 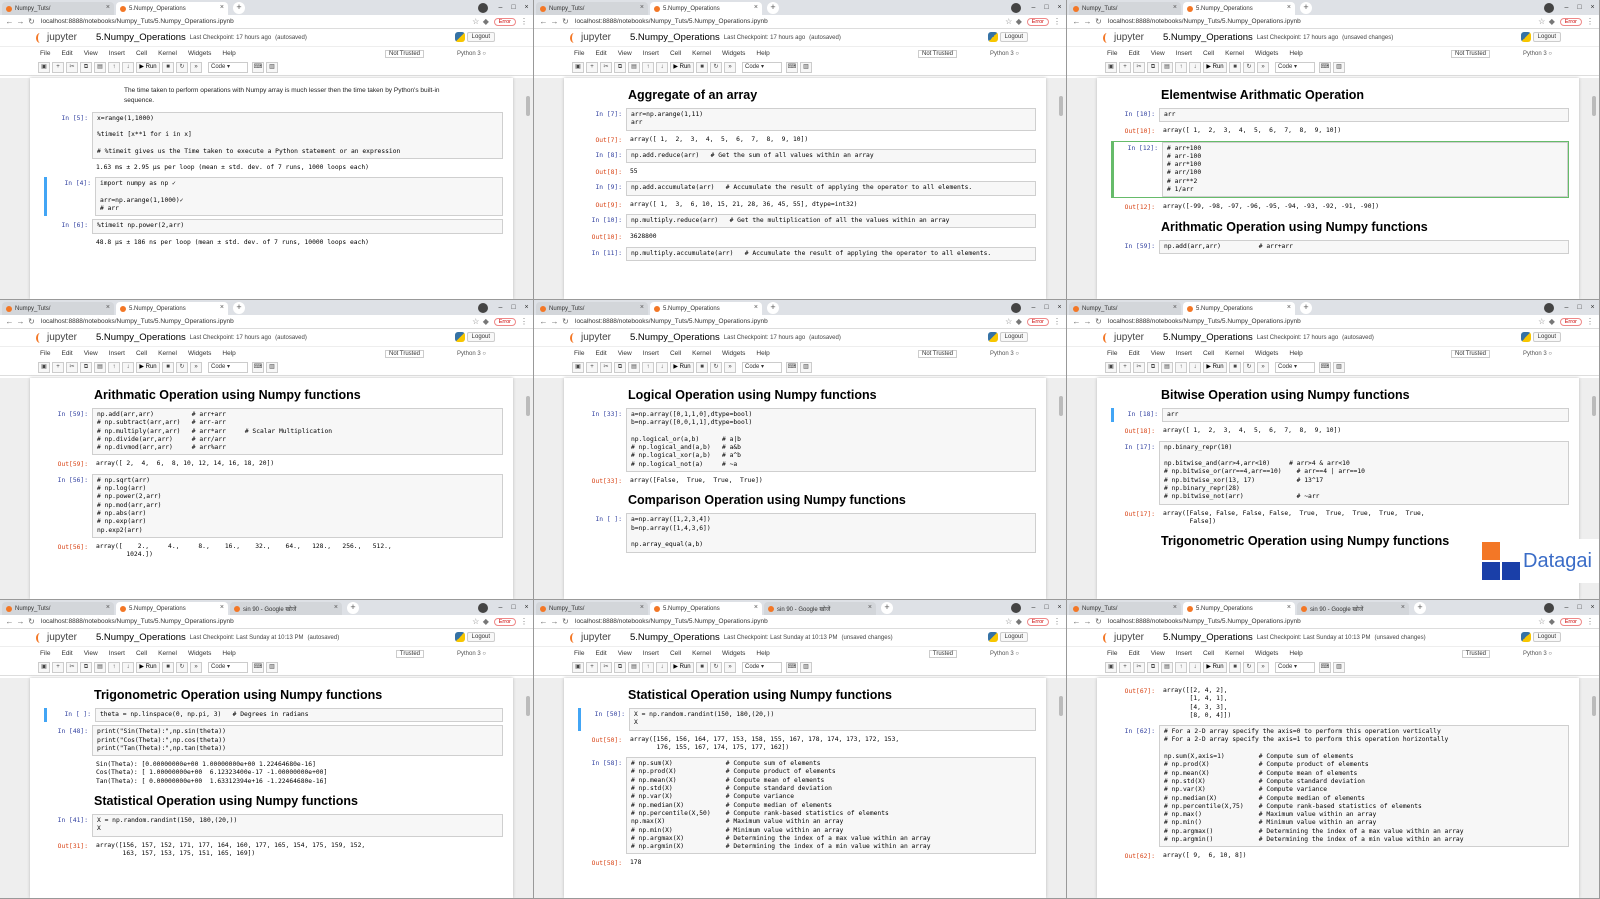 What do you see at coordinates (634, 667) in the screenshot?
I see `paste-icon: ▤` at bounding box center [634, 667].